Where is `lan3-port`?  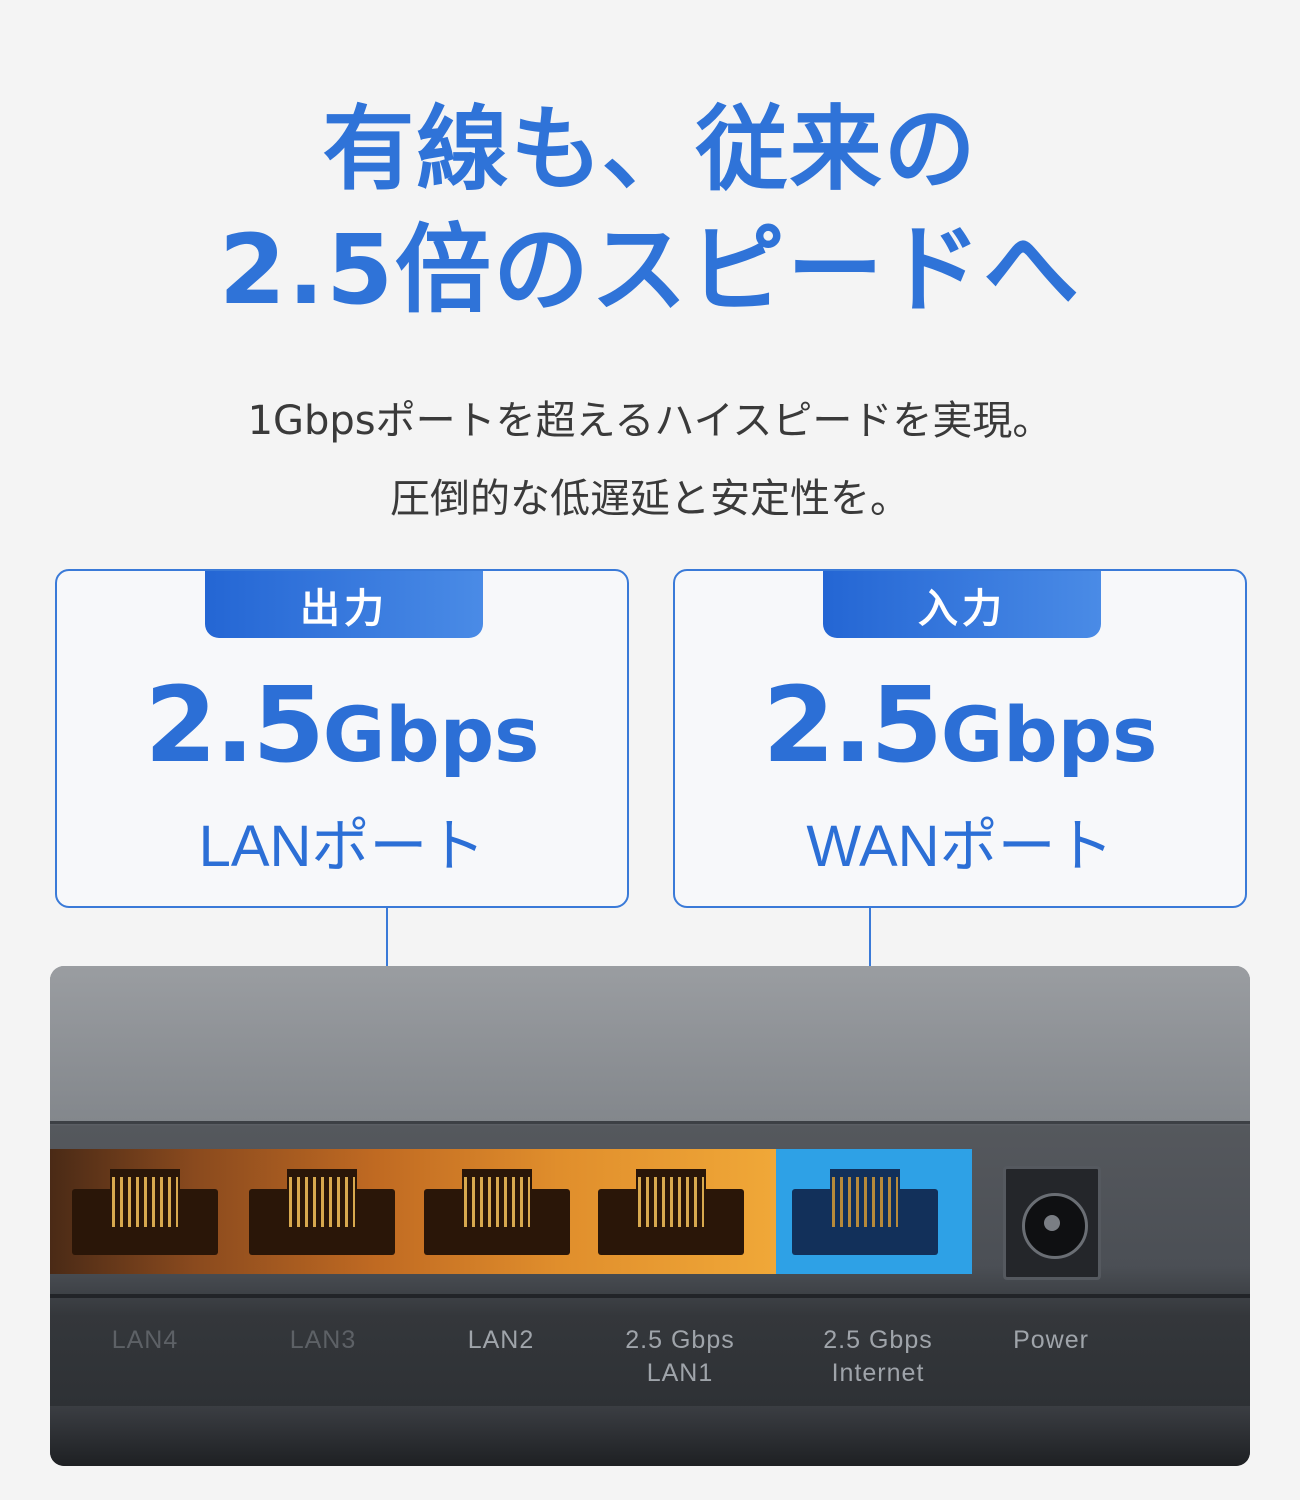
lan3-port is located at coordinates (322, 1212).